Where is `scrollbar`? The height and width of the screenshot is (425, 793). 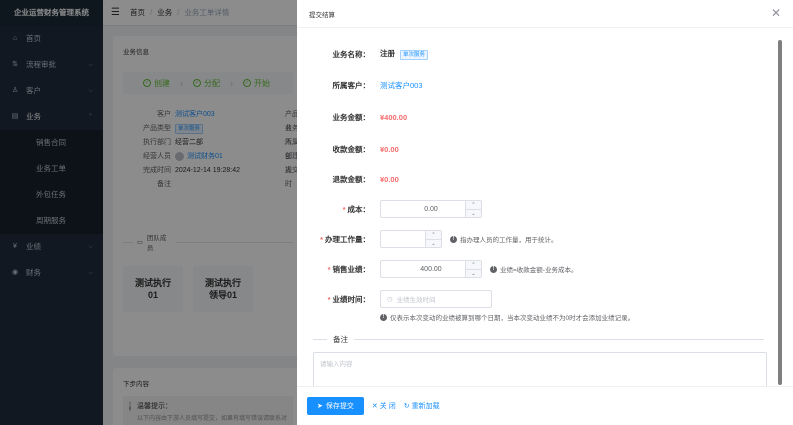 scrollbar is located at coordinates (780, 212).